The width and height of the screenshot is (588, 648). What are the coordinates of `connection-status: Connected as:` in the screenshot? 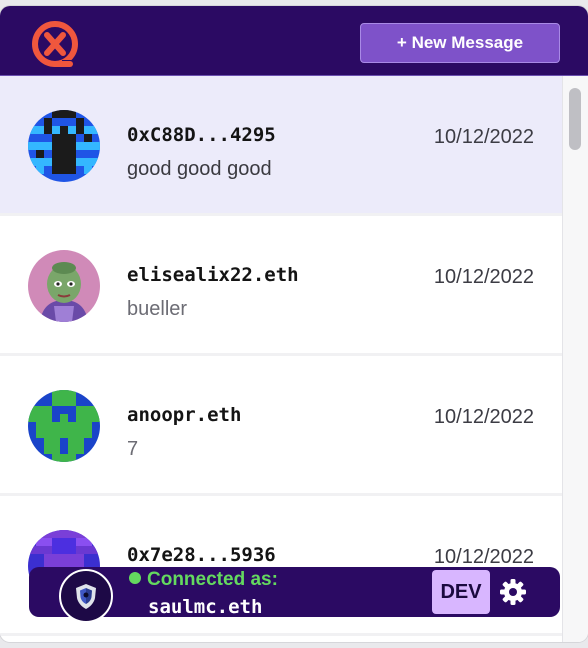 It's located at (203, 580).